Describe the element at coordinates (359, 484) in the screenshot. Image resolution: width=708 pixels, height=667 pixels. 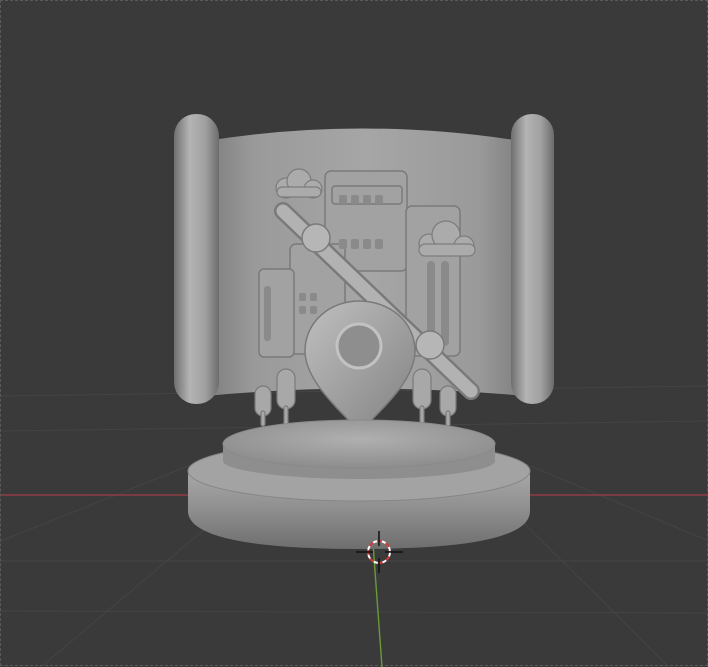
I see `pedestal-base` at that location.